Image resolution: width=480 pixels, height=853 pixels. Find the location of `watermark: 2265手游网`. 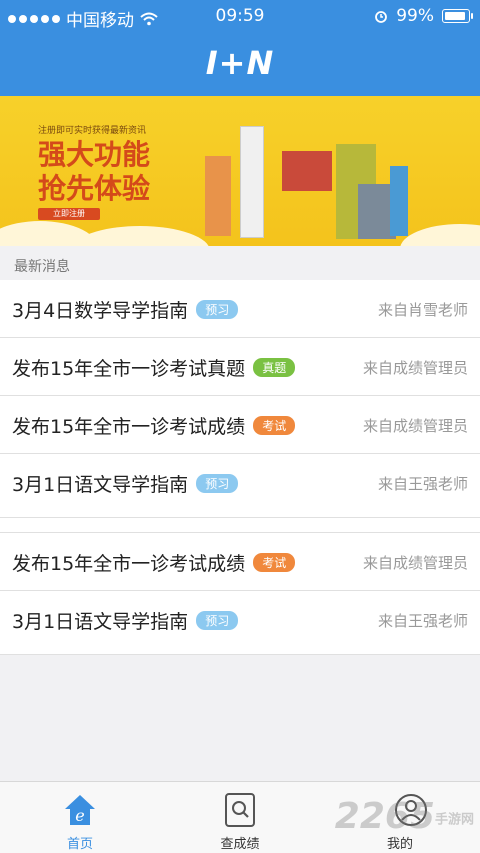

watermark: 2265手游网 is located at coordinates (404, 816).